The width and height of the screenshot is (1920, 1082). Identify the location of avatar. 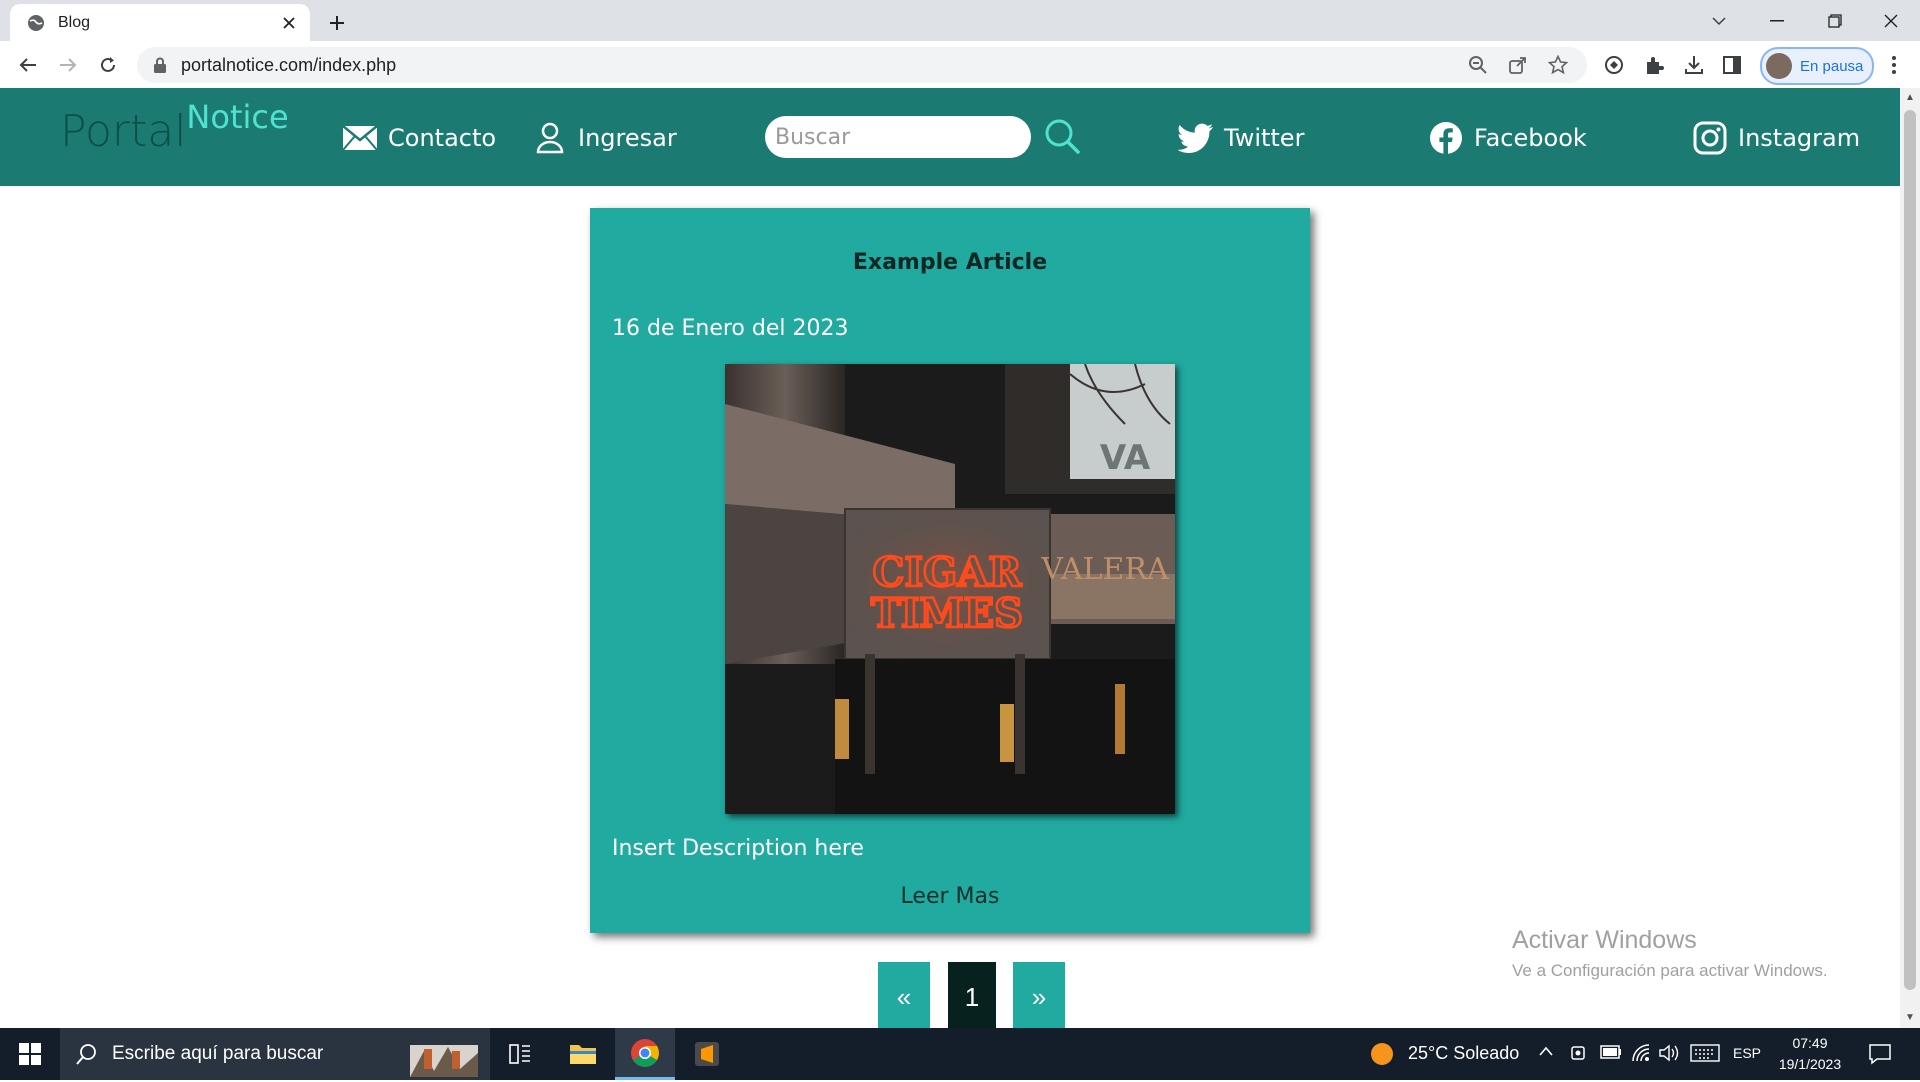
(1779, 66).